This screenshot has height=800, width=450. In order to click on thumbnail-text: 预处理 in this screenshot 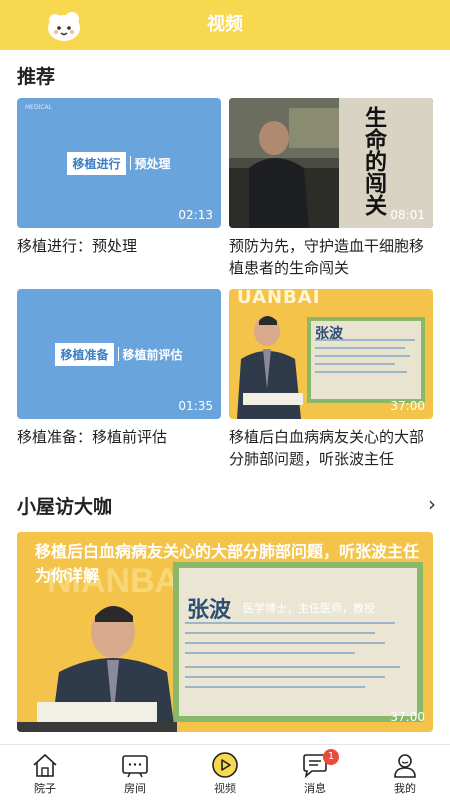, I will do `click(152, 163)`.